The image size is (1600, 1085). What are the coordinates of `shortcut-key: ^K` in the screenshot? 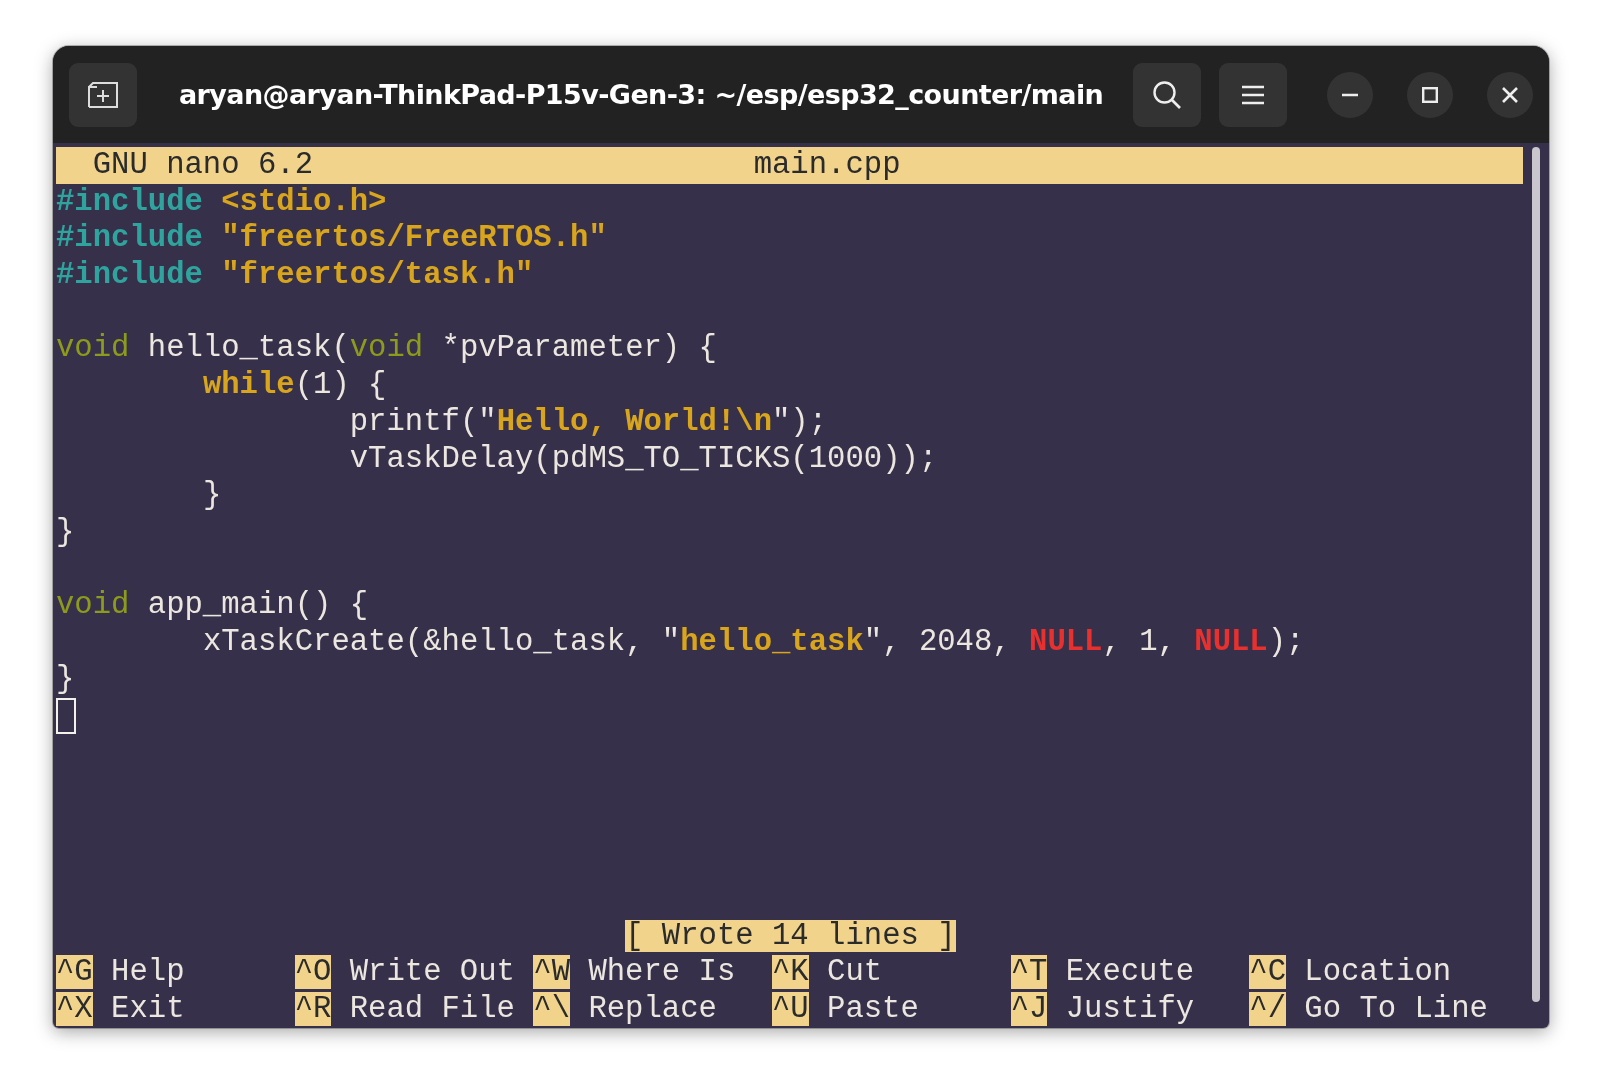 It's located at (790, 972).